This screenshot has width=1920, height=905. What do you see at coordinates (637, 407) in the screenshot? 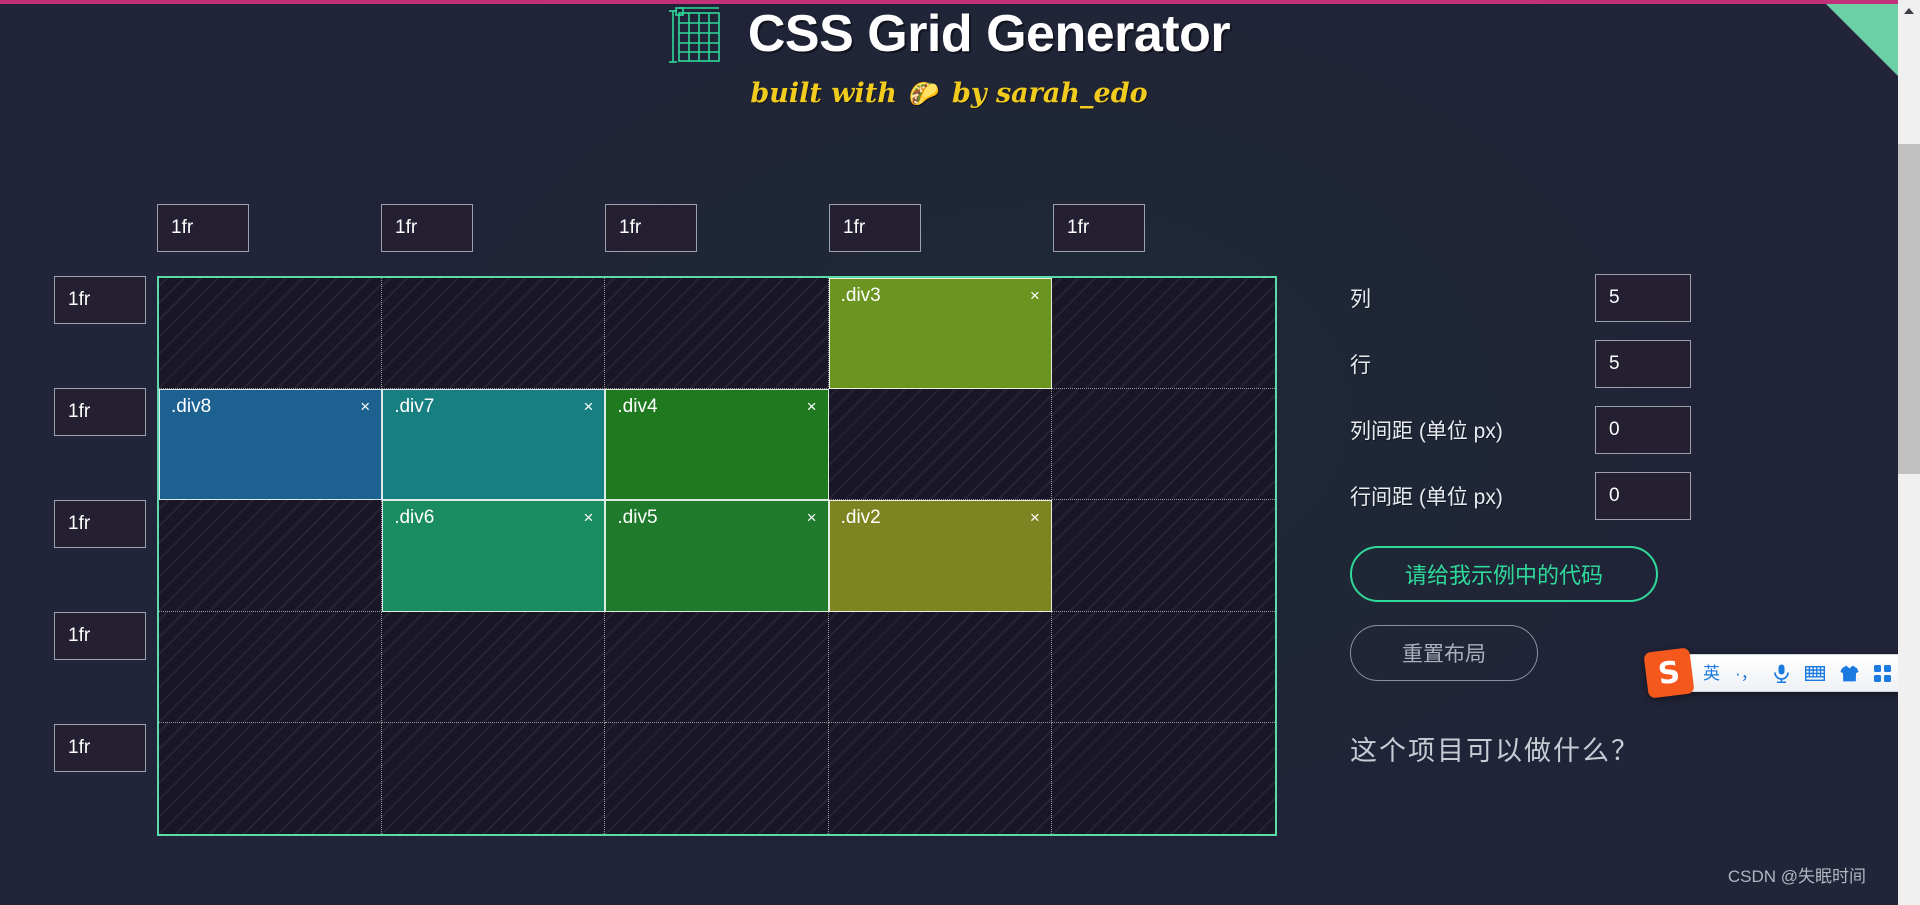
I see `grid-item-label: .div4` at bounding box center [637, 407].